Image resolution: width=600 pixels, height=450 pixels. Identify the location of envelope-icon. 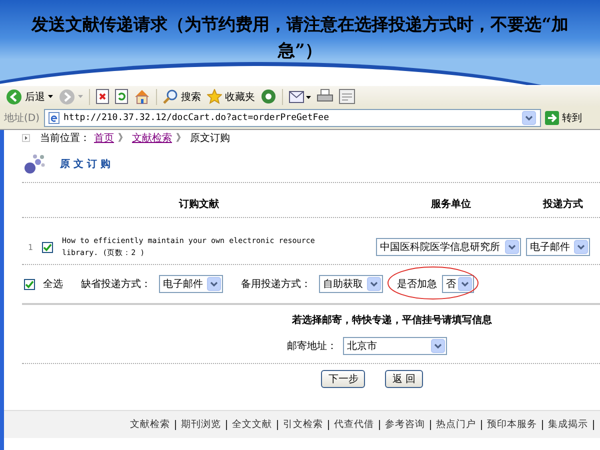
(300, 97).